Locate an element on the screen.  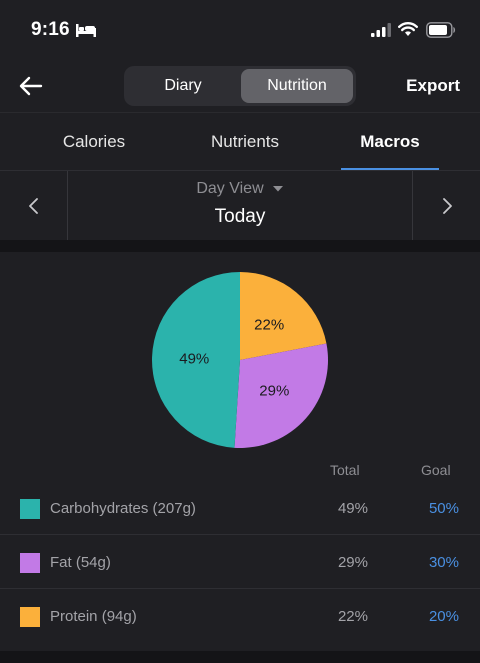
macro-name: Fat (54g) is located at coordinates (80, 562).